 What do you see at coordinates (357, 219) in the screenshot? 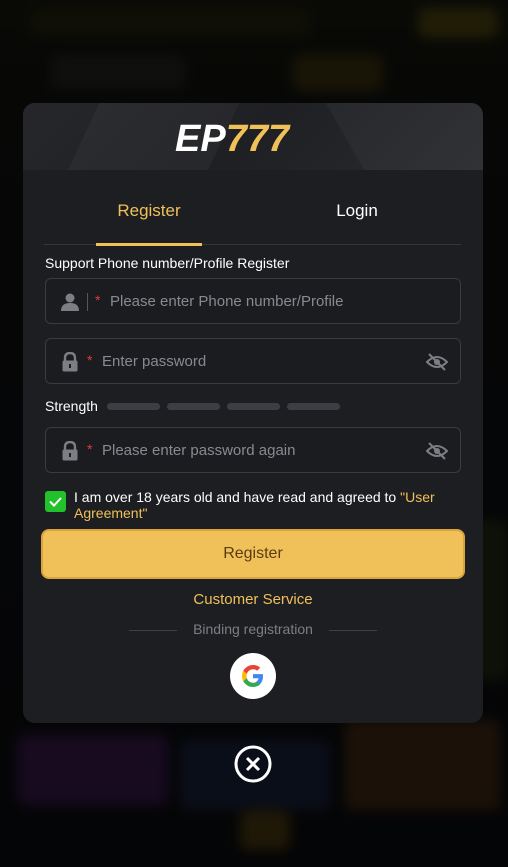
I see `tab-login: Login` at bounding box center [357, 219].